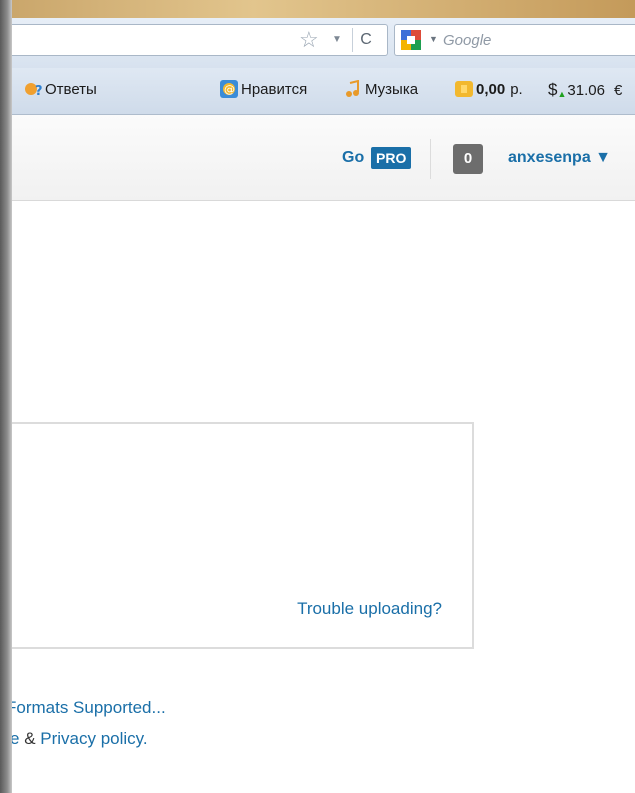 The image size is (635, 793). Describe the element at coordinates (562, 94) in the screenshot. I see `trend-up-icon: ▲` at that location.